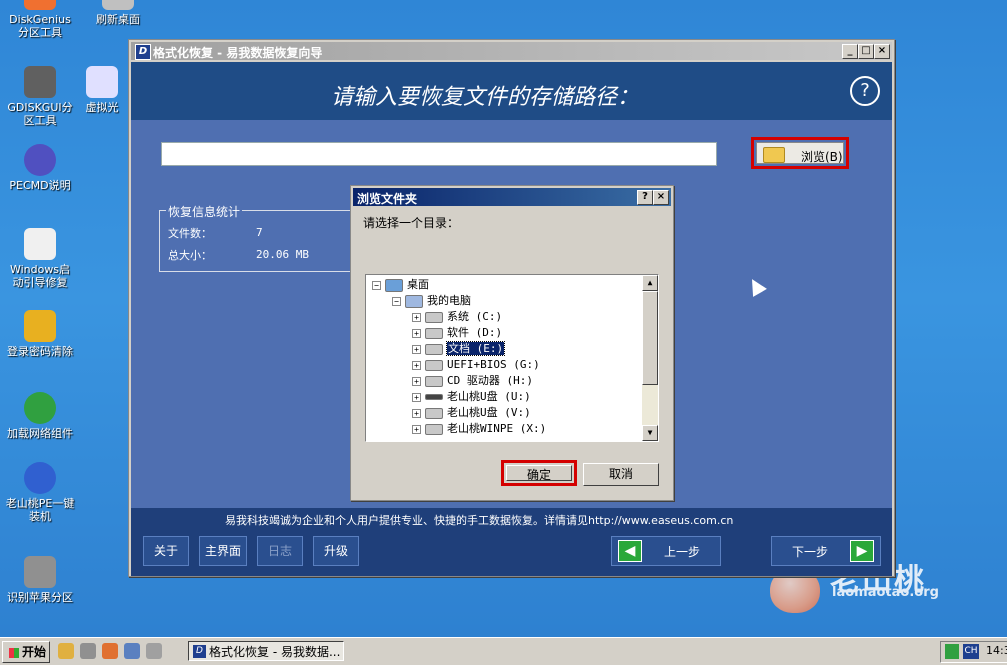 The height and width of the screenshot is (665, 1007). What do you see at coordinates (650, 338) in the screenshot?
I see `scroll-thumb` at bounding box center [650, 338].